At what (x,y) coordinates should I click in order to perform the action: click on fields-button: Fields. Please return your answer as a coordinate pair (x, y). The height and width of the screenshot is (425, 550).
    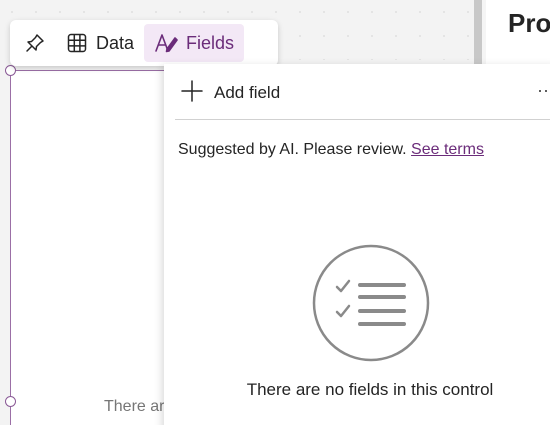
    Looking at the image, I should click on (194, 43).